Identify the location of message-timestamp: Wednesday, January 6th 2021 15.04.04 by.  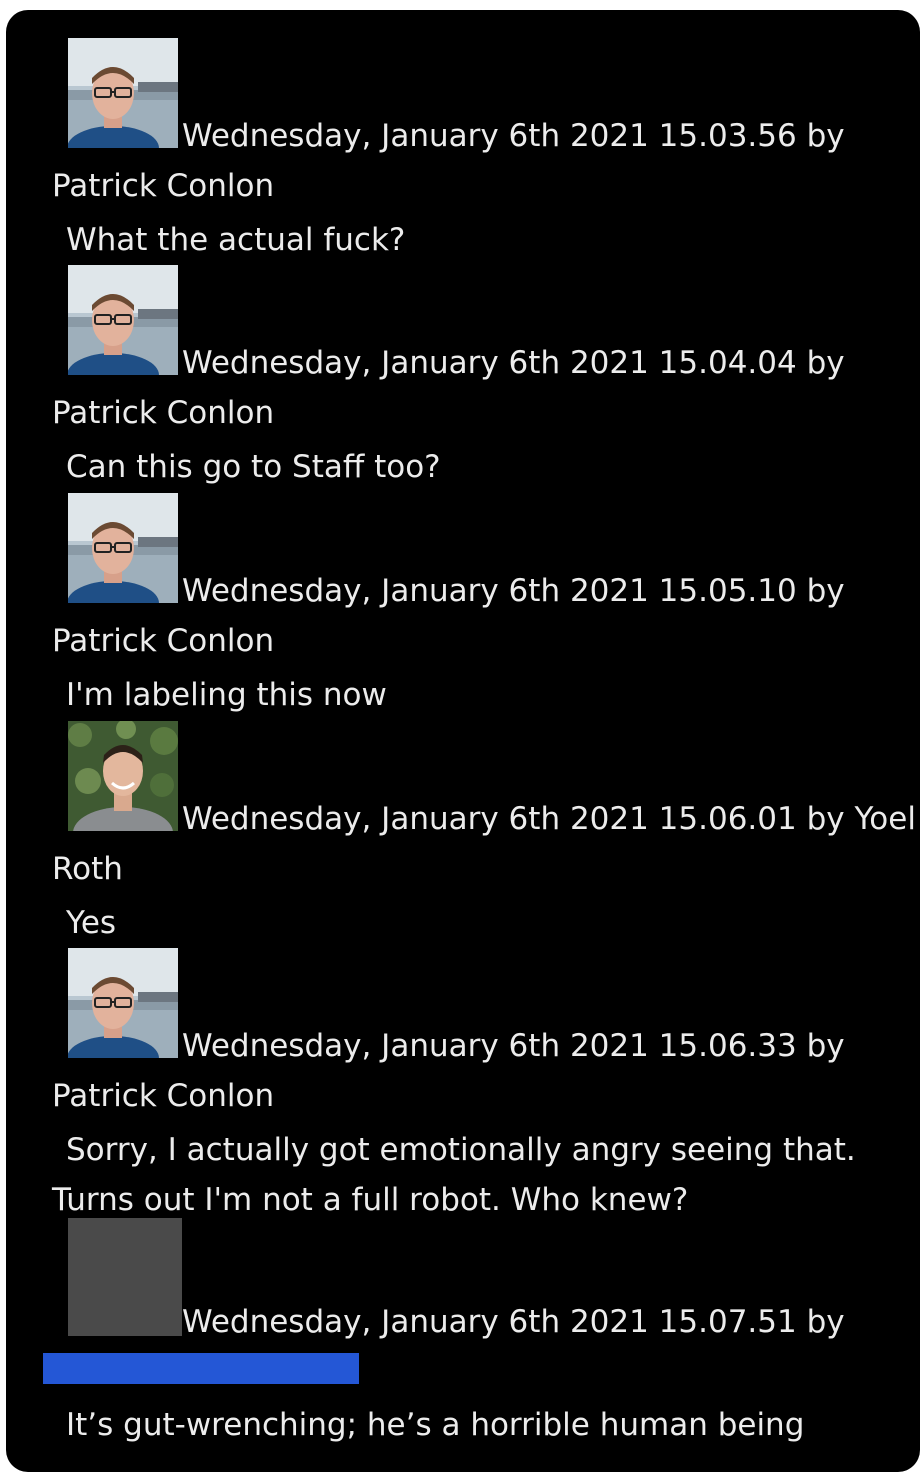
(513, 363).